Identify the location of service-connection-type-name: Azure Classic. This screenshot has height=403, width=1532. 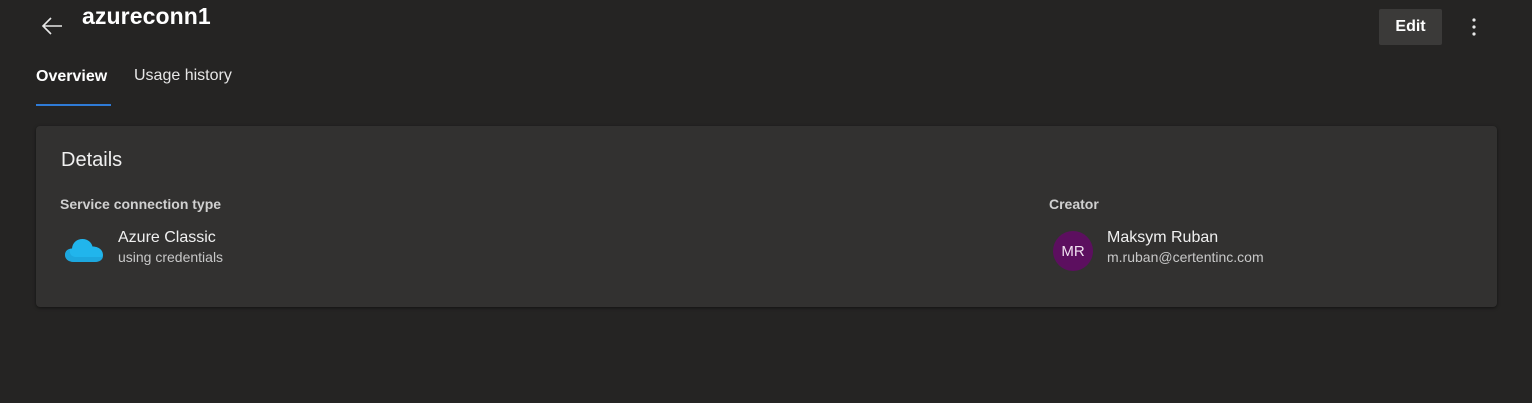
(167, 237).